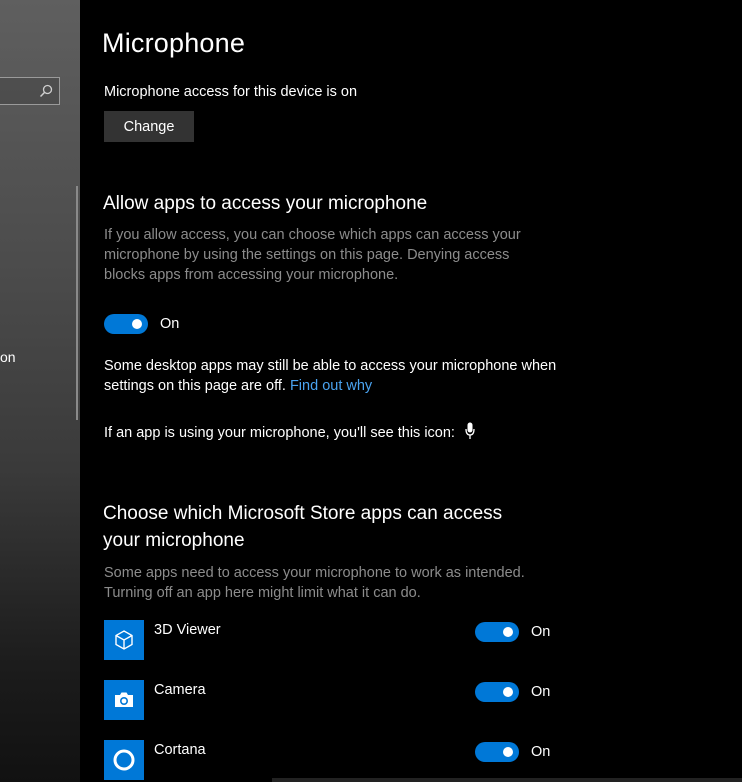 The height and width of the screenshot is (782, 742). I want to click on search-icon, so click(46, 91).